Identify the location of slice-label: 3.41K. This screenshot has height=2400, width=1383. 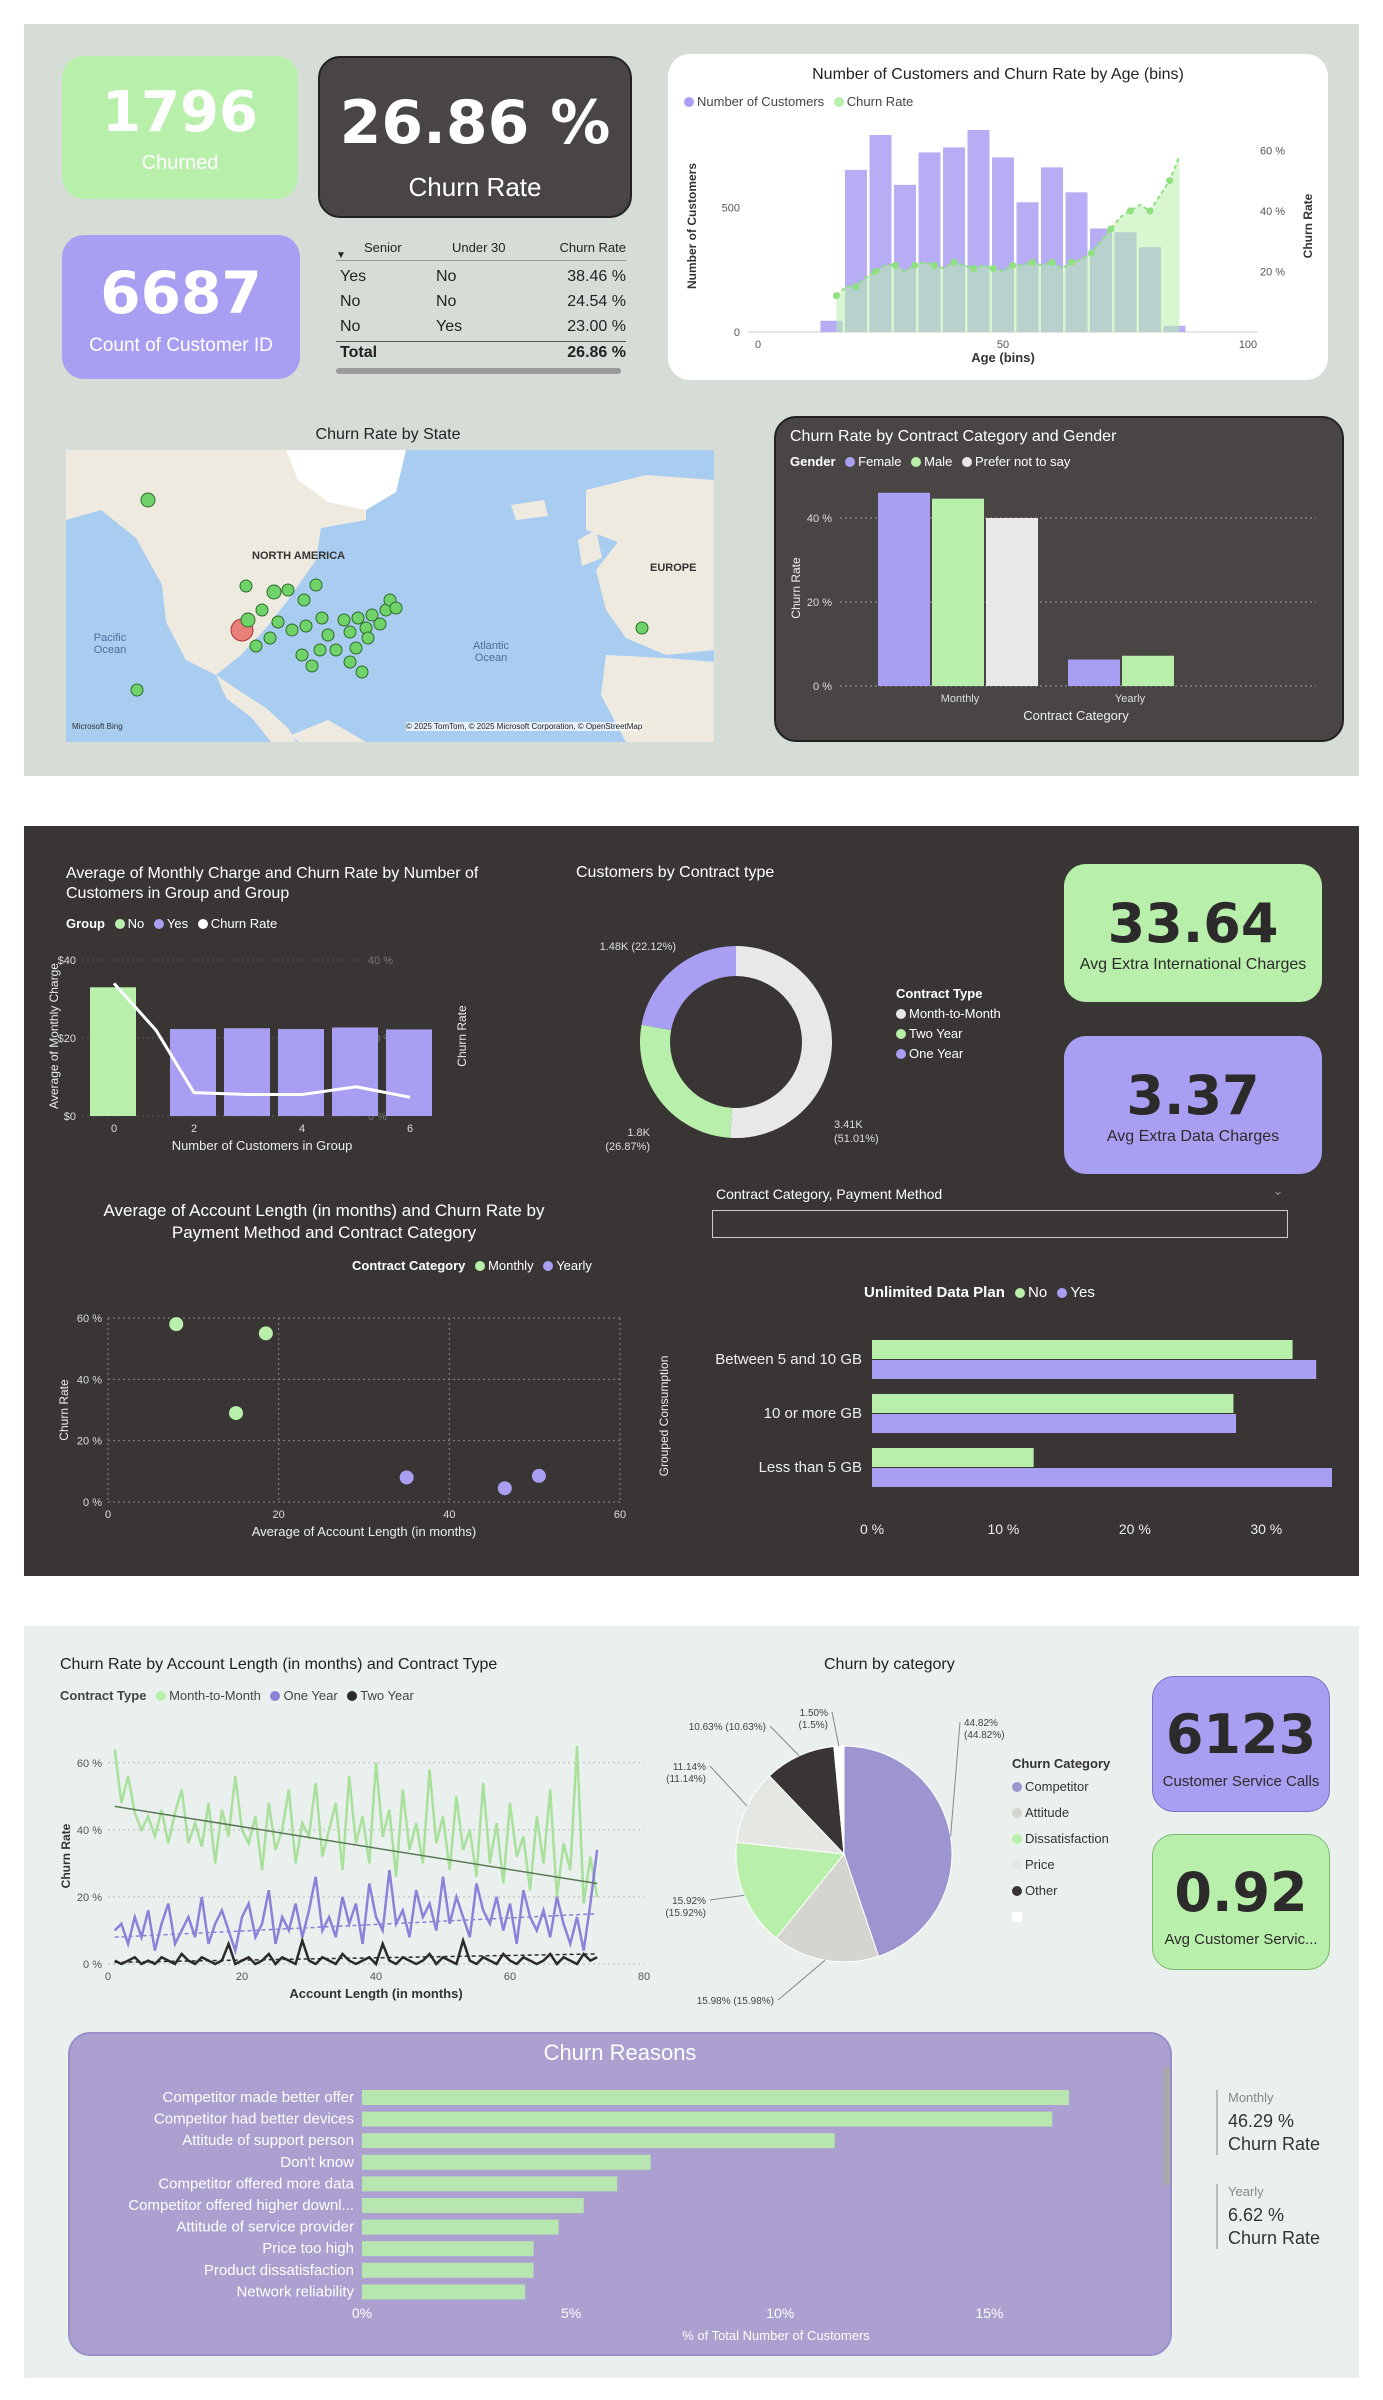
(848, 1125).